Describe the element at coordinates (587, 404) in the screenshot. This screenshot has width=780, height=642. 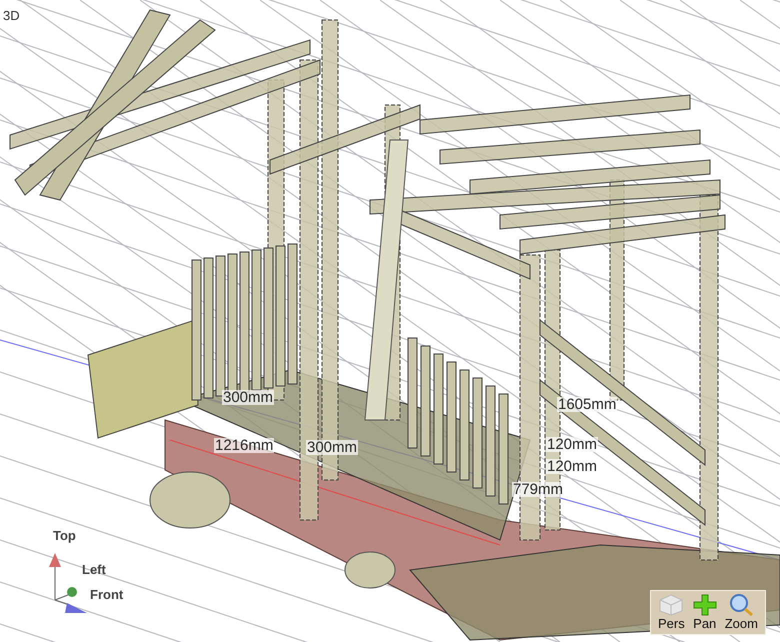
I see `dimension-label: 1605mm` at that location.